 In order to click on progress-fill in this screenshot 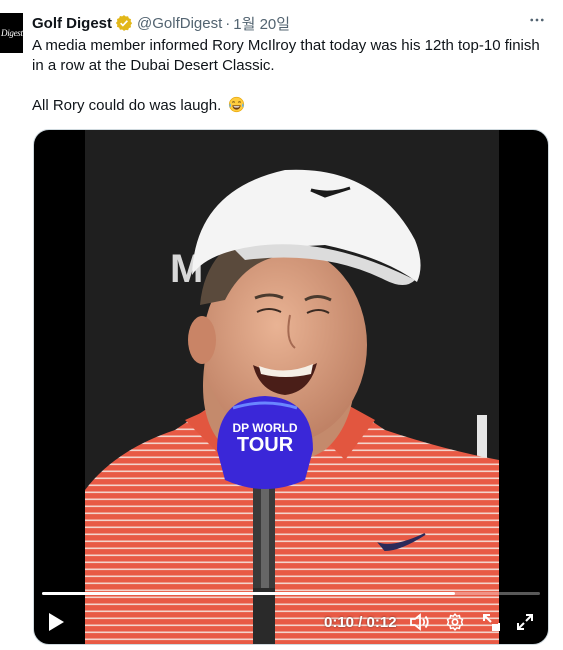, I will do `click(249, 593)`.